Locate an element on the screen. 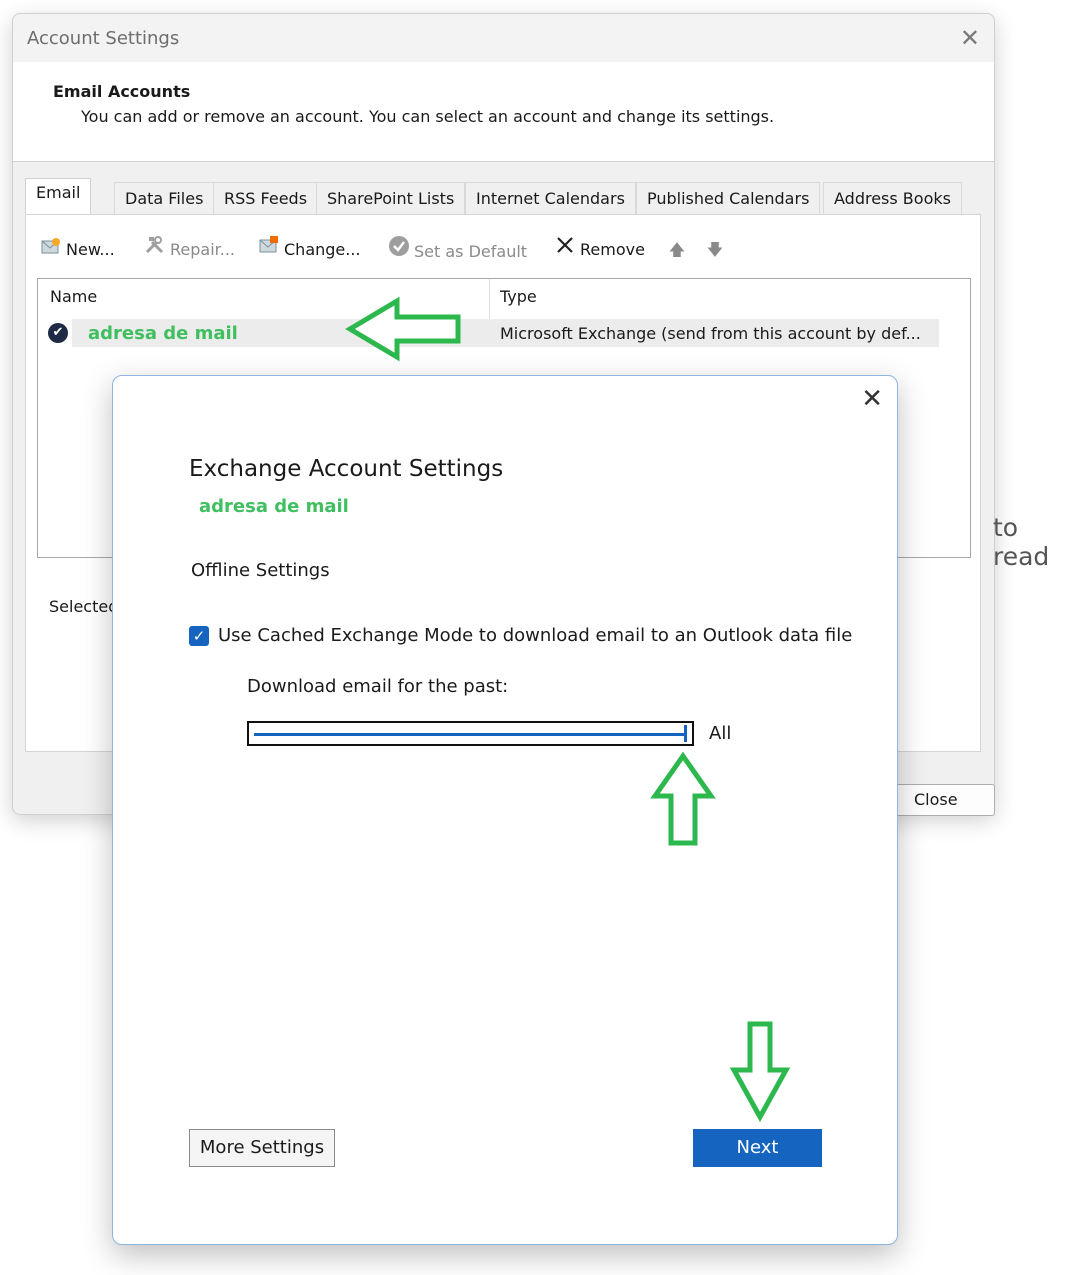  x-icon is located at coordinates (565, 250).